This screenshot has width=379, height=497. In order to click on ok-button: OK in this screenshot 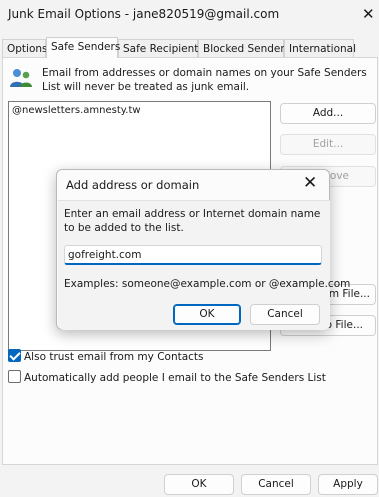, I will do `click(199, 484)`.